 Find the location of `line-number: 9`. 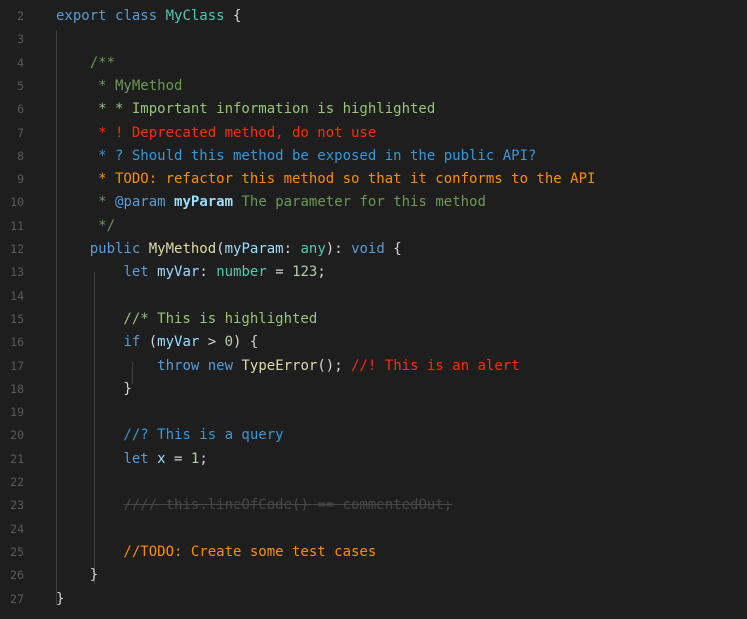

line-number: 9 is located at coordinates (20, 179).